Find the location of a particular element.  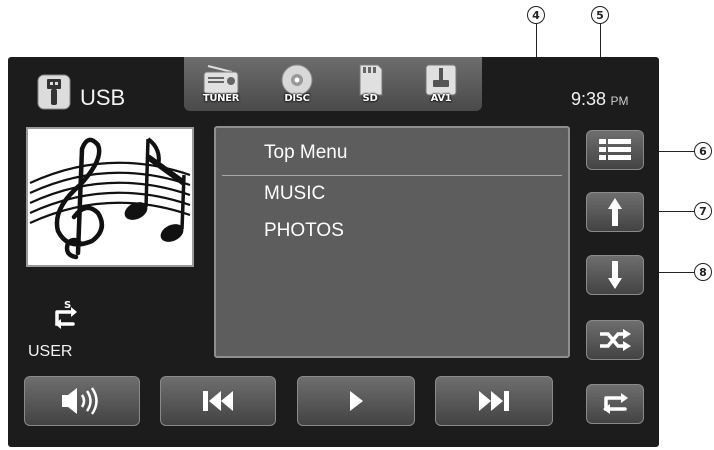

menu-divider is located at coordinates (392, 175).